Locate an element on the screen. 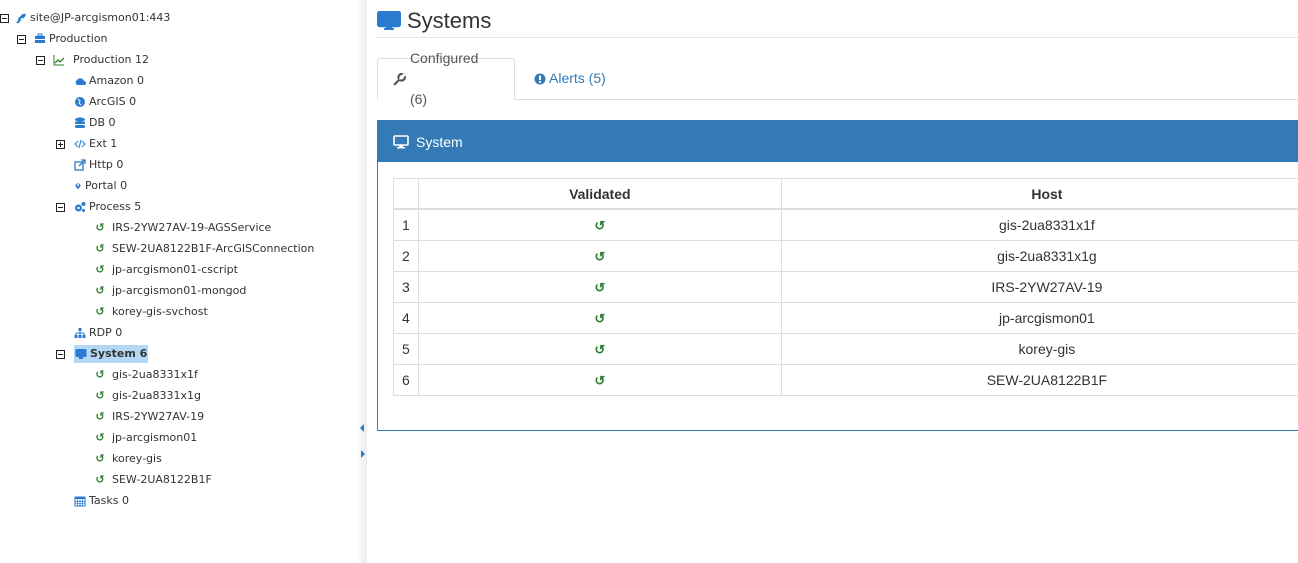 Image resolution: width=1298 pixels, height=563 pixels. selected-node: System 6 is located at coordinates (111, 354).